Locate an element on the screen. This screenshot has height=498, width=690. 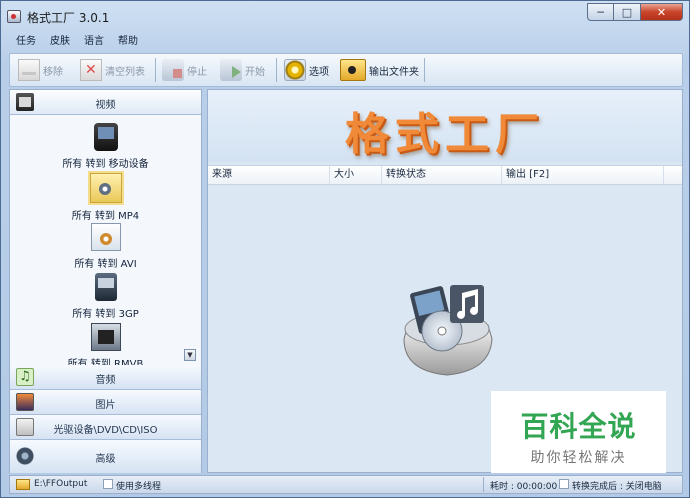
stop-button: 停止 is located at coordinates (184, 70).